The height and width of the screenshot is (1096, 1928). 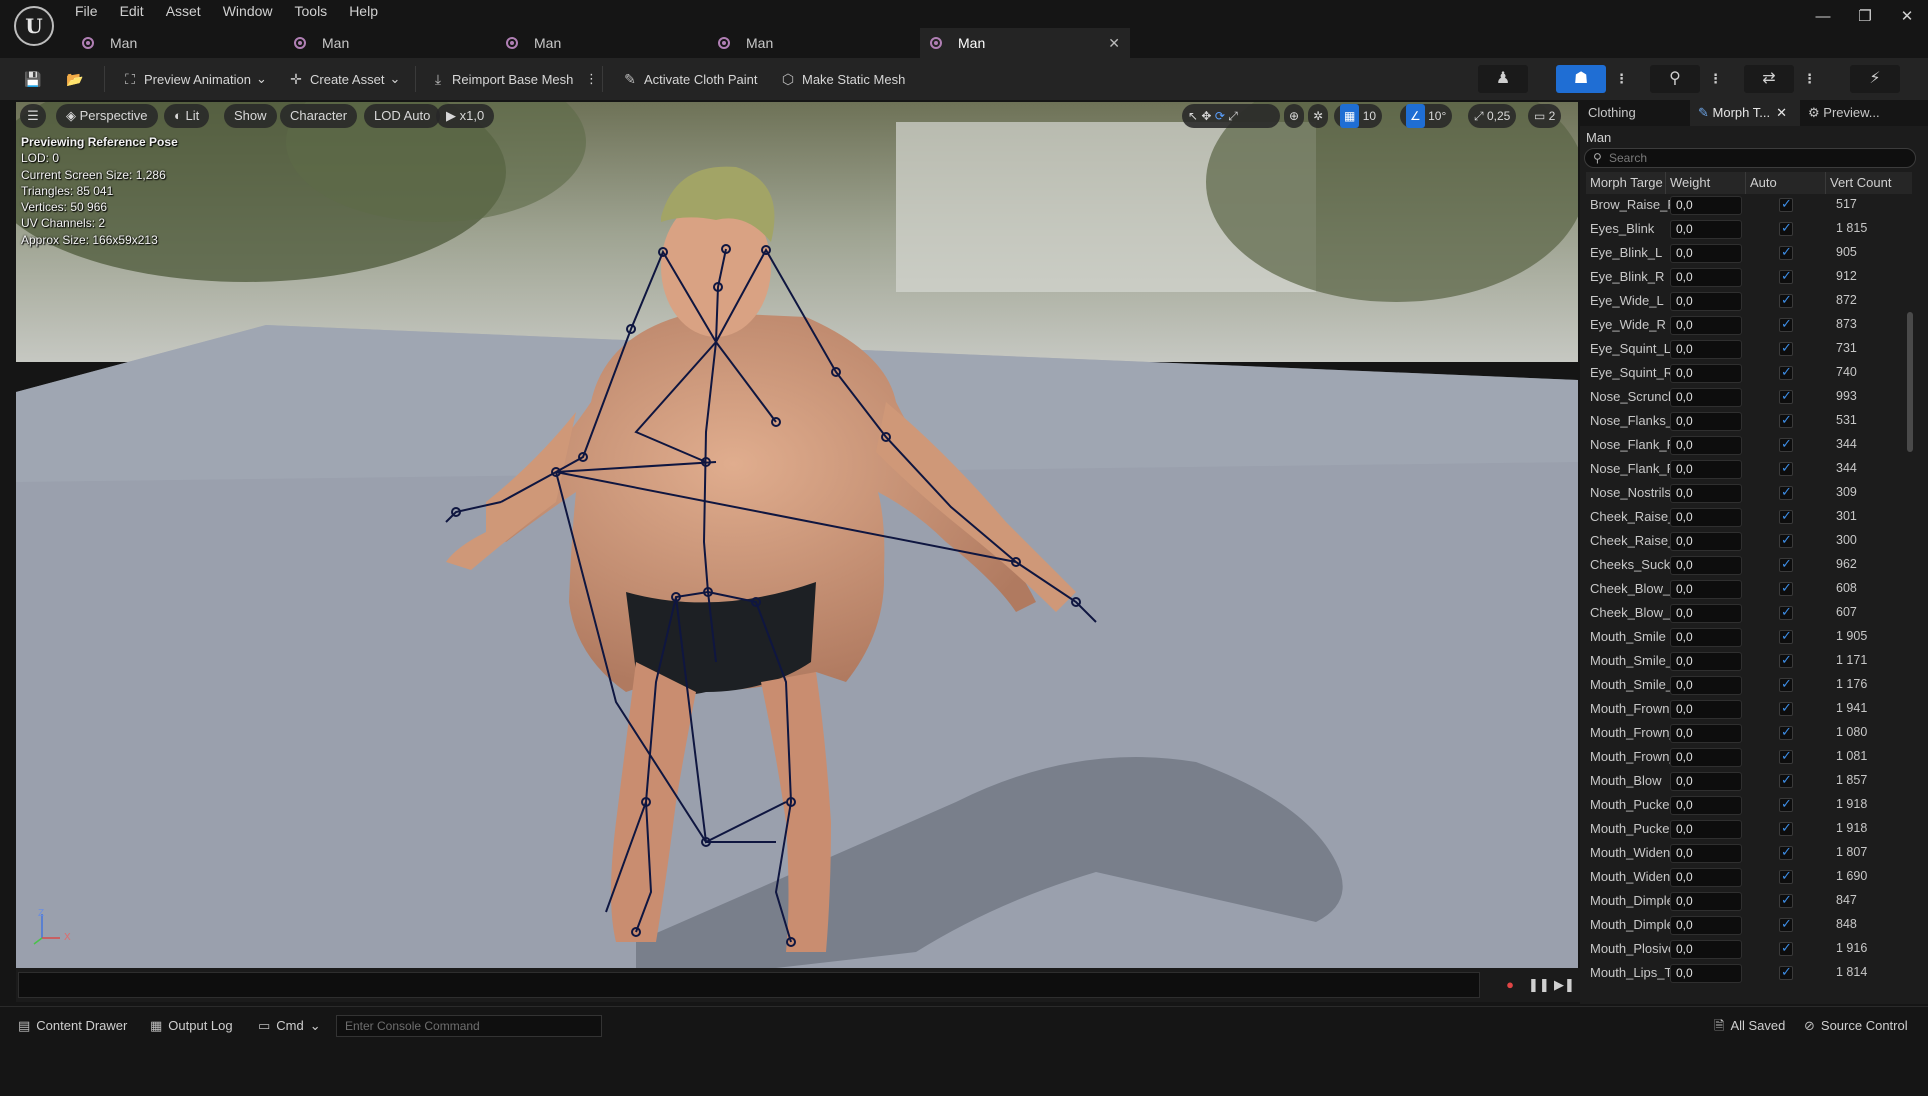 I want to click on skeleton-mode-icon: ♟, so click(x=1503, y=79).